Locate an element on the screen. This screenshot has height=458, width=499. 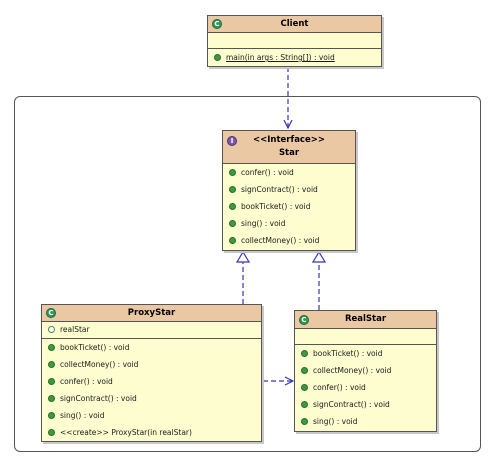
proxystar-operation: signContract() : void is located at coordinates (151, 398).